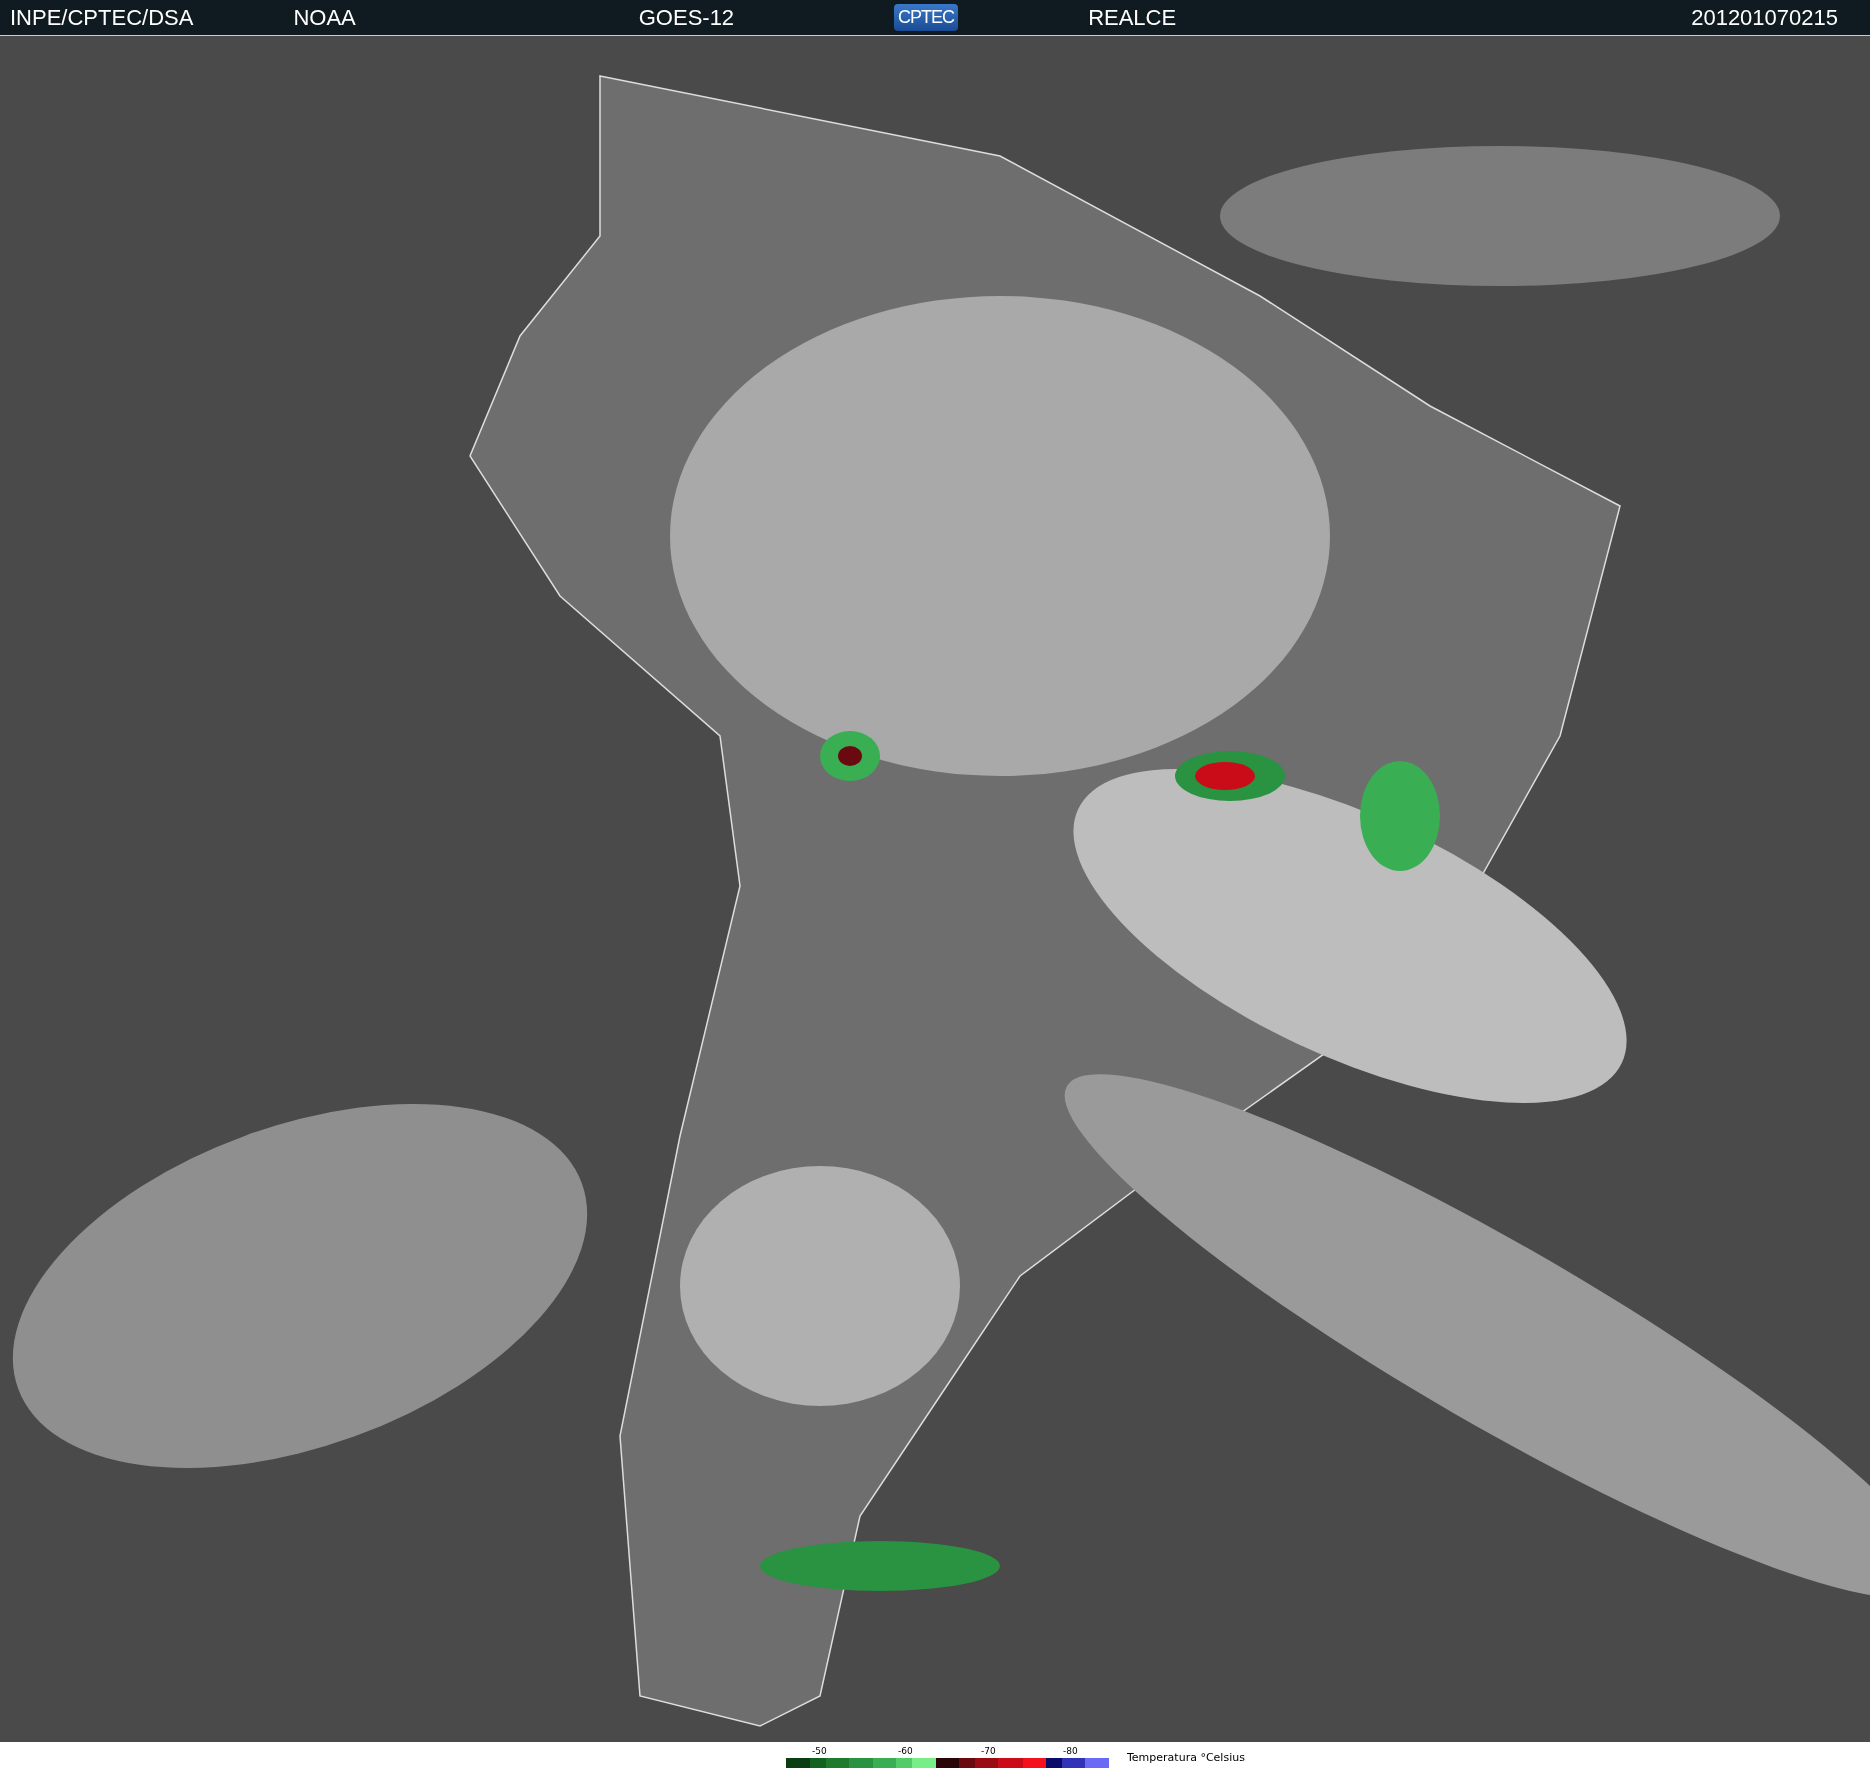 Image resolution: width=1870 pixels, height=1770 pixels. Describe the element at coordinates (1186, 1757) in the screenshot. I see `legend-title: Temperatura °Celsius` at that location.